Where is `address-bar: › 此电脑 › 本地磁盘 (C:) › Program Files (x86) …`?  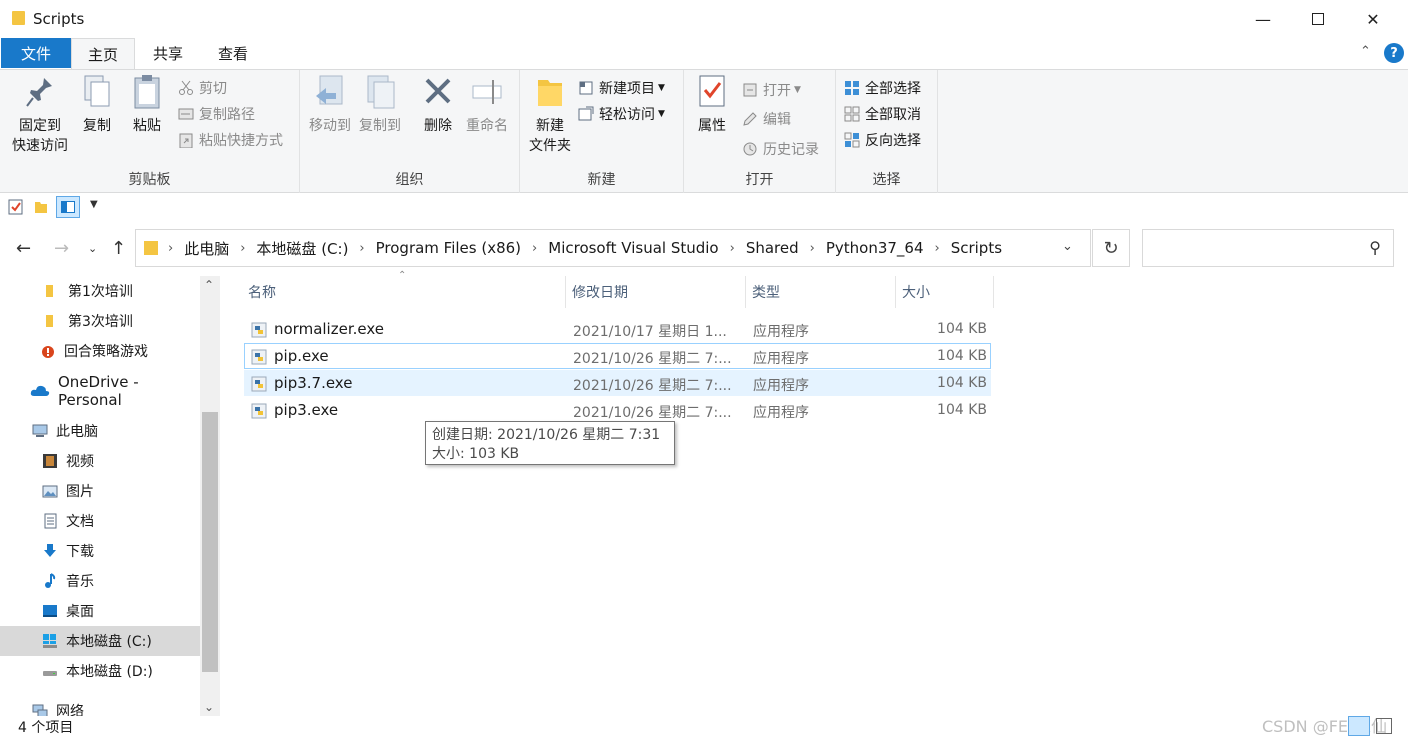 address-bar: › 此电脑 › 本地磁盘 (C:) › Program Files (x86) … is located at coordinates (613, 248).